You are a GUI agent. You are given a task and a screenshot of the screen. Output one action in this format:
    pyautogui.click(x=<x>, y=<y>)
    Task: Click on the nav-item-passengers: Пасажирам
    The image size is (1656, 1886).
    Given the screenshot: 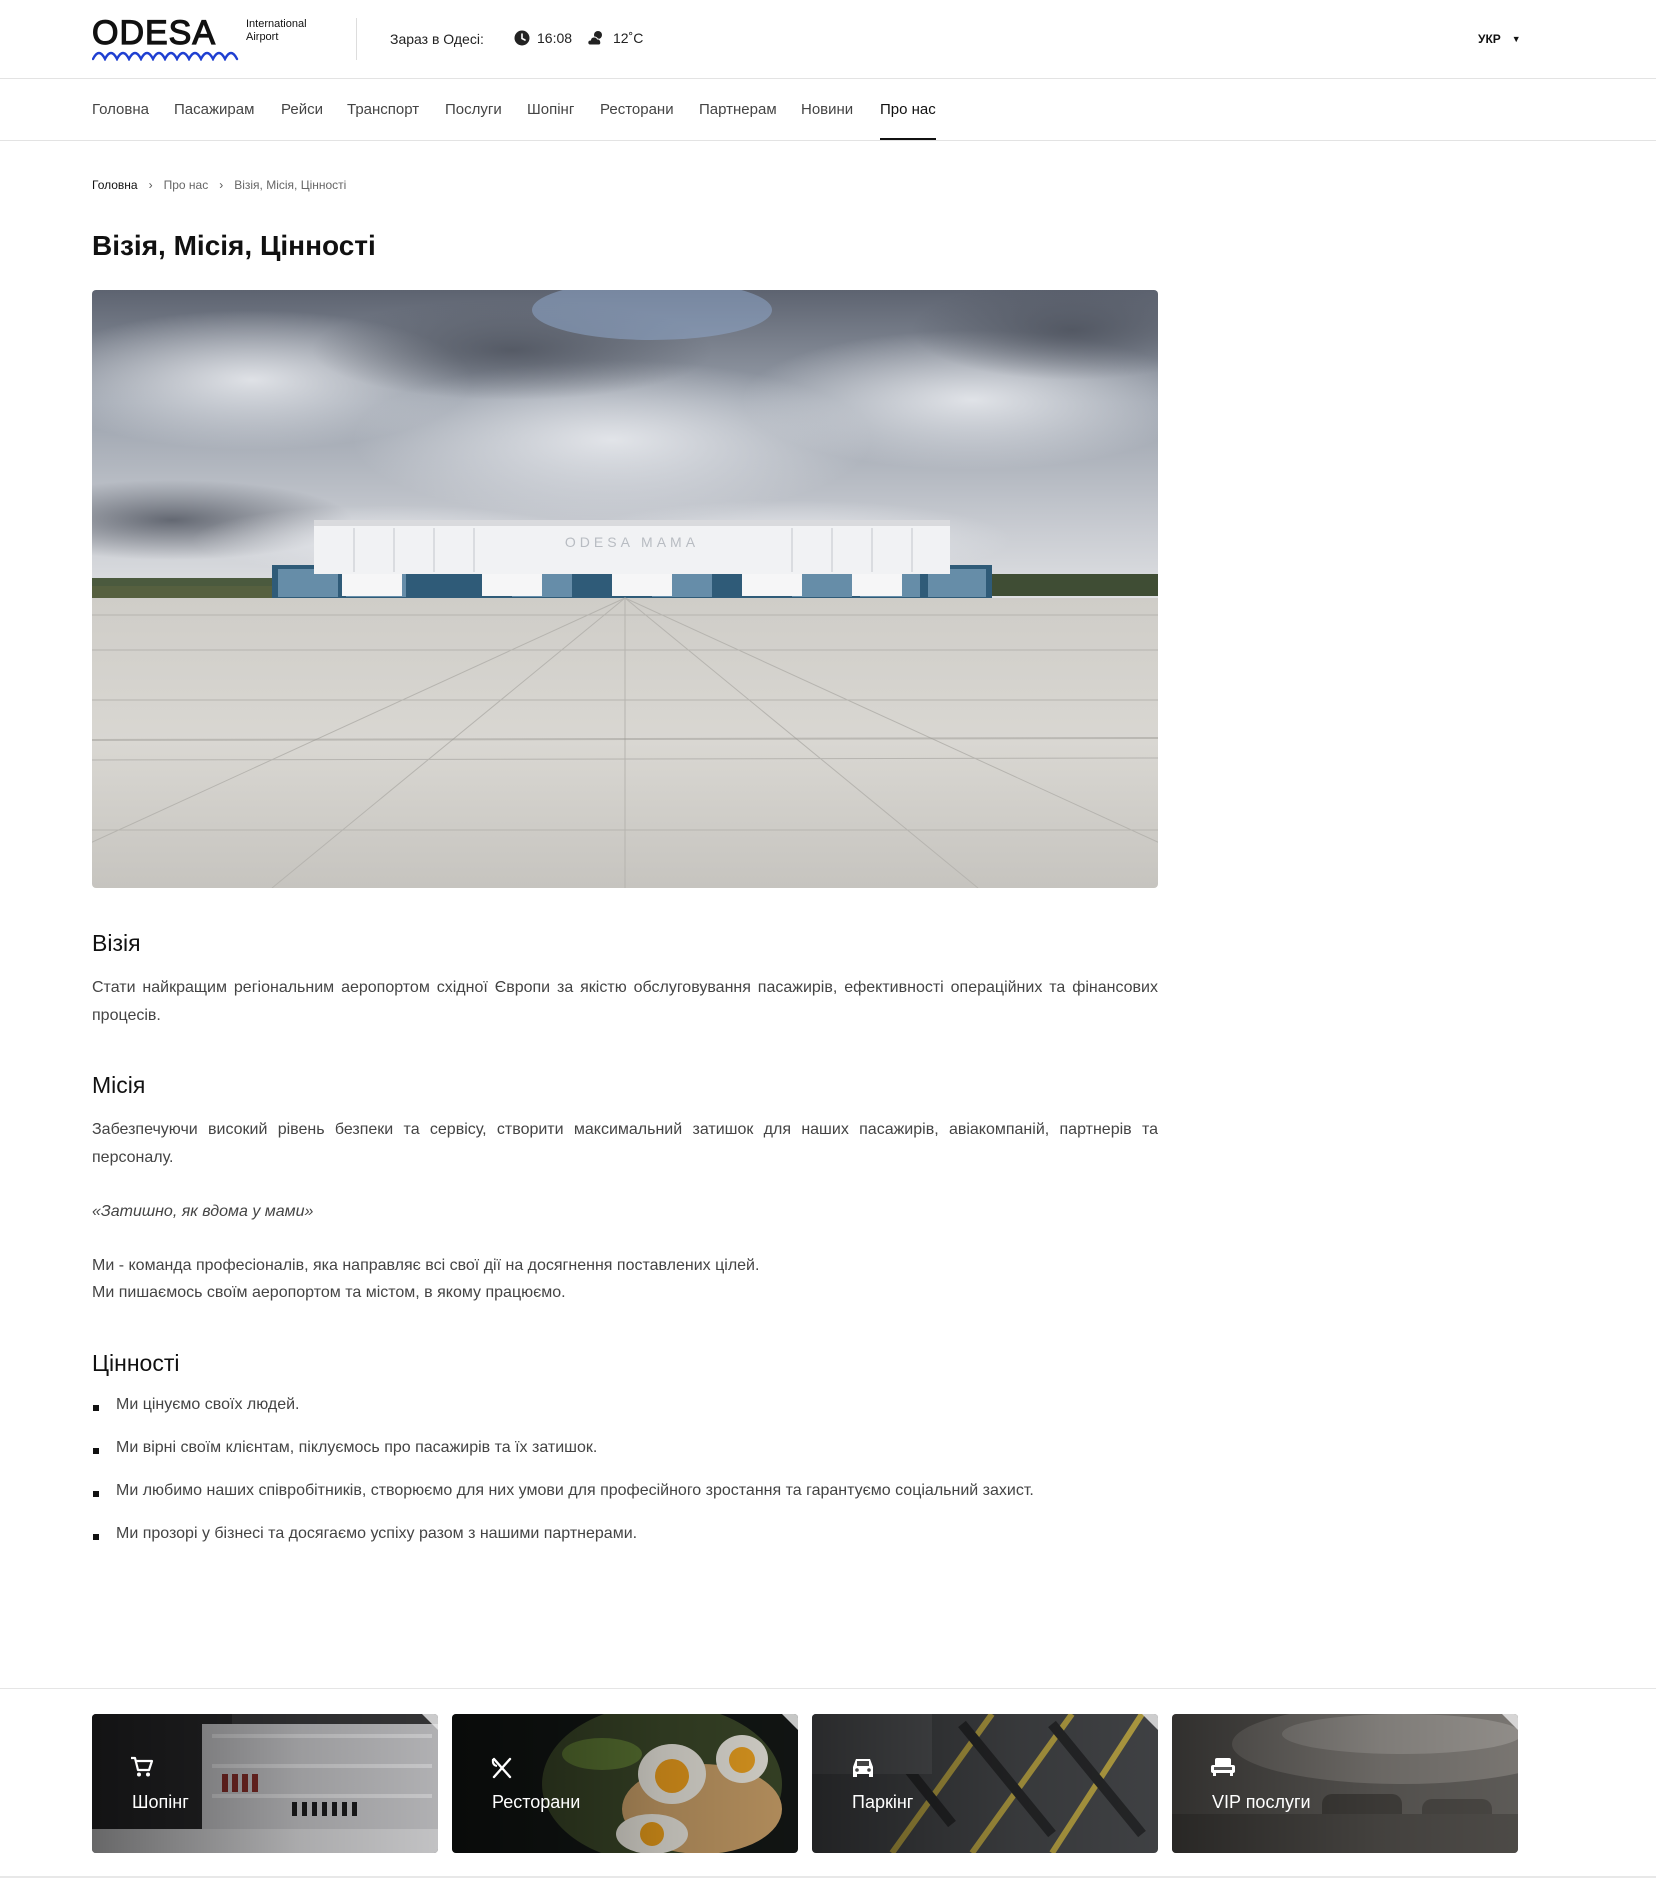 What is the action you would take?
    pyautogui.click(x=214, y=110)
    